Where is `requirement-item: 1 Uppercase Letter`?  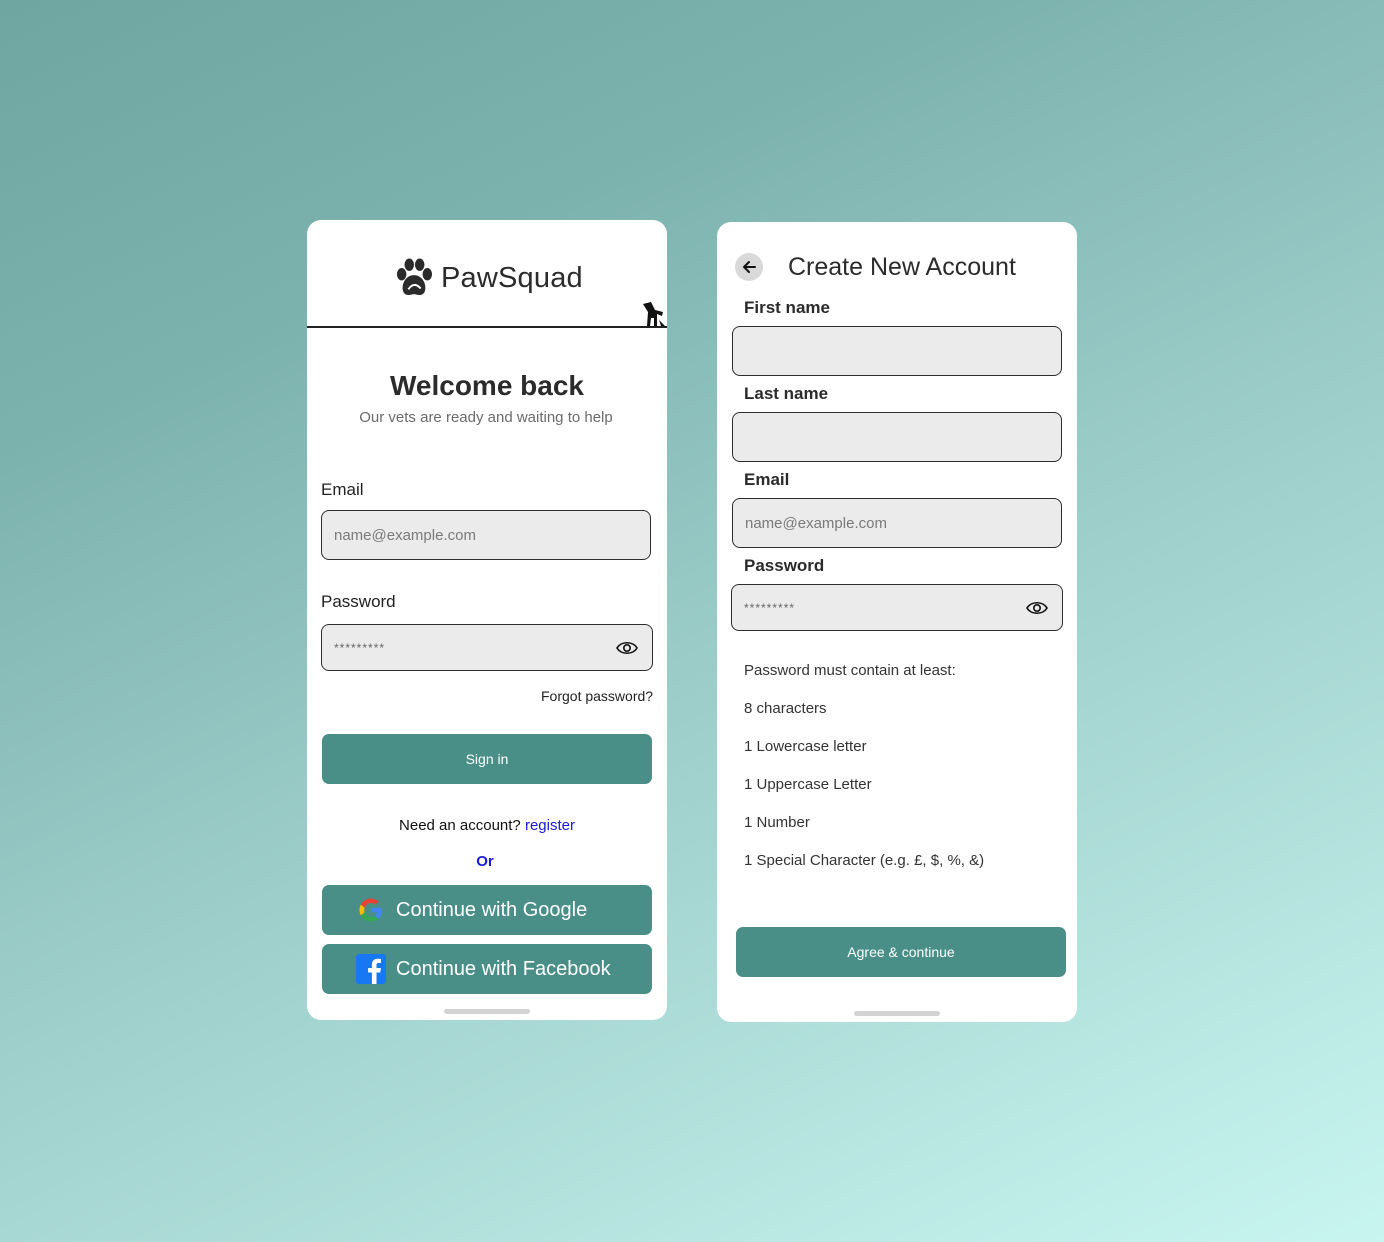 requirement-item: 1 Uppercase Letter is located at coordinates (808, 784).